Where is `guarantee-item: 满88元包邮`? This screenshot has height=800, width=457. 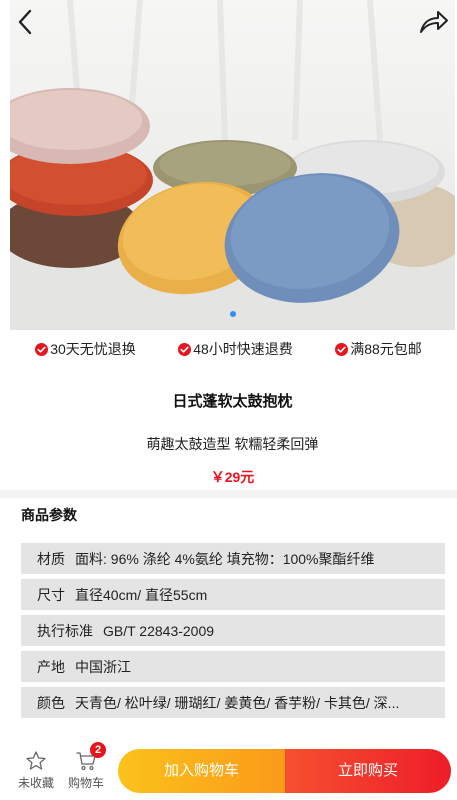
guarantee-item: 满88元包邮 is located at coordinates (378, 349).